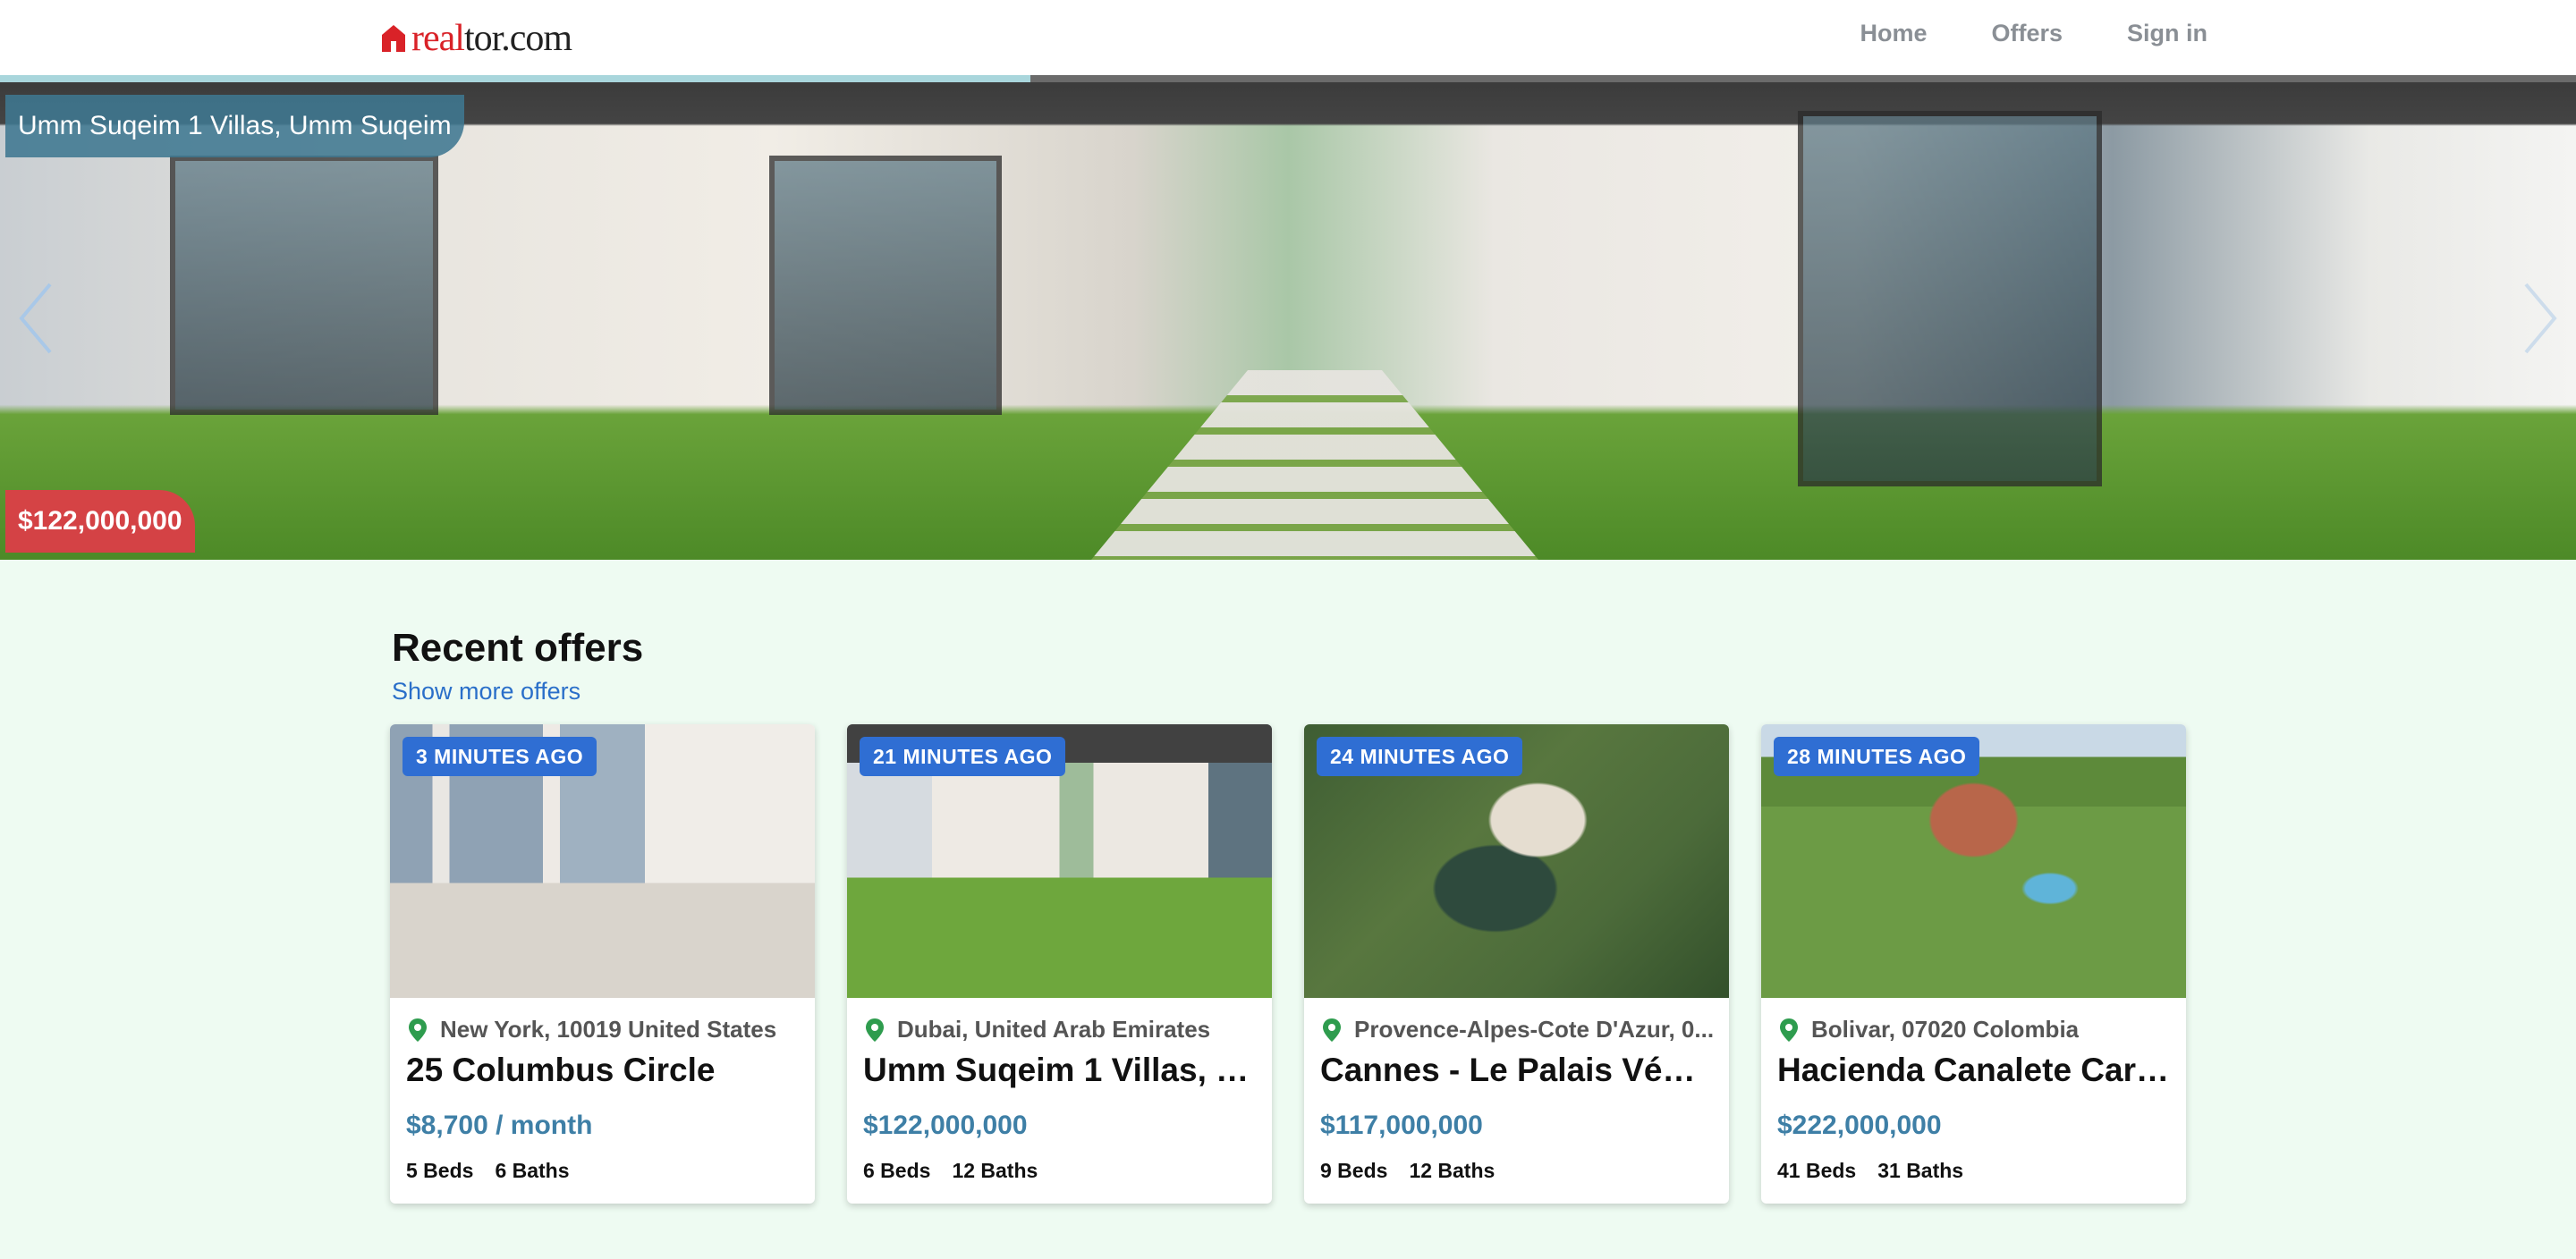 The width and height of the screenshot is (2576, 1259). What do you see at coordinates (945, 1125) in the screenshot?
I see `offer-price: $122,000,000` at bounding box center [945, 1125].